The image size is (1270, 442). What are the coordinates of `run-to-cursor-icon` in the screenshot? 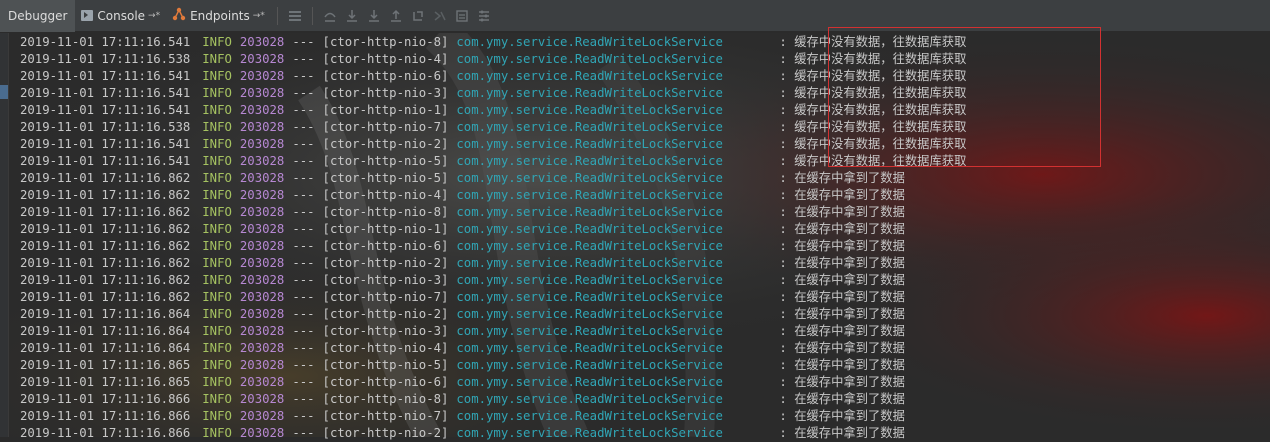 It's located at (440, 16).